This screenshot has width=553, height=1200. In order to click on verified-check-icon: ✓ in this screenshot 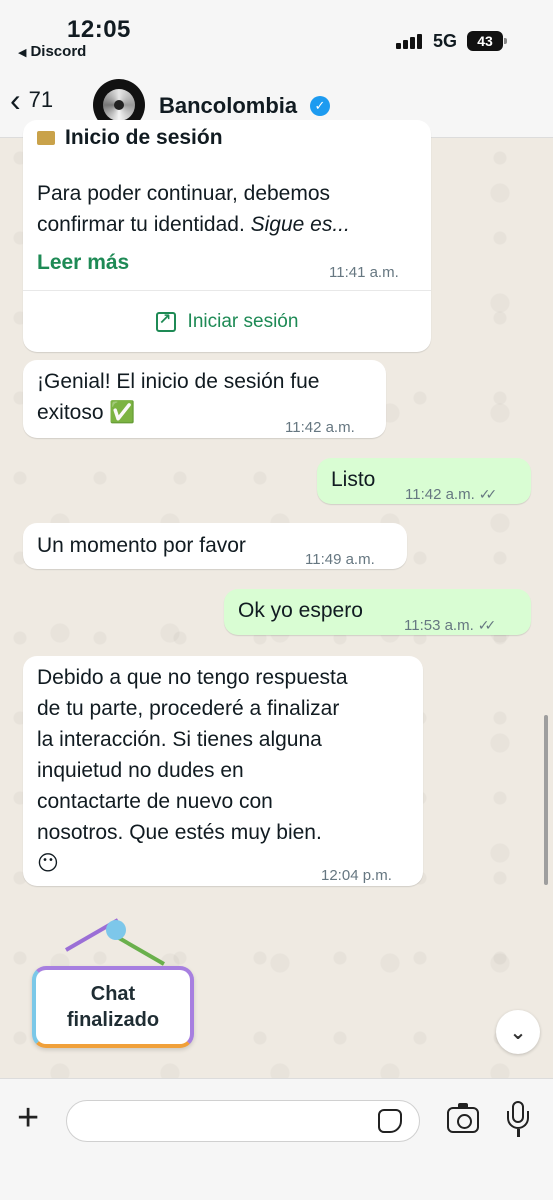, I will do `click(320, 106)`.